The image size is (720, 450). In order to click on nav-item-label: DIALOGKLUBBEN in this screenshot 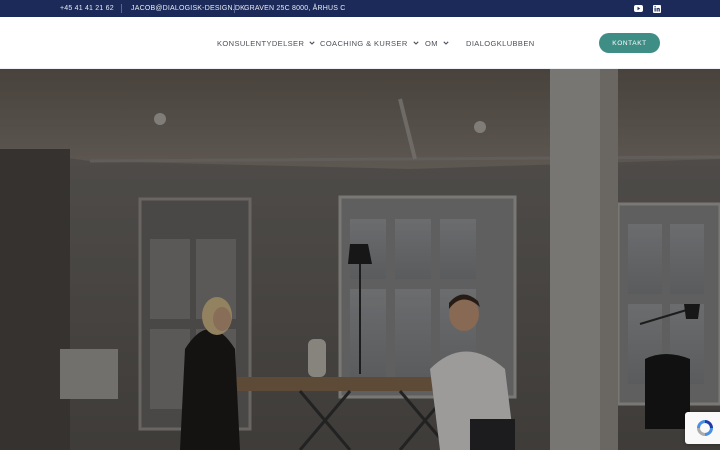, I will do `click(500, 43)`.